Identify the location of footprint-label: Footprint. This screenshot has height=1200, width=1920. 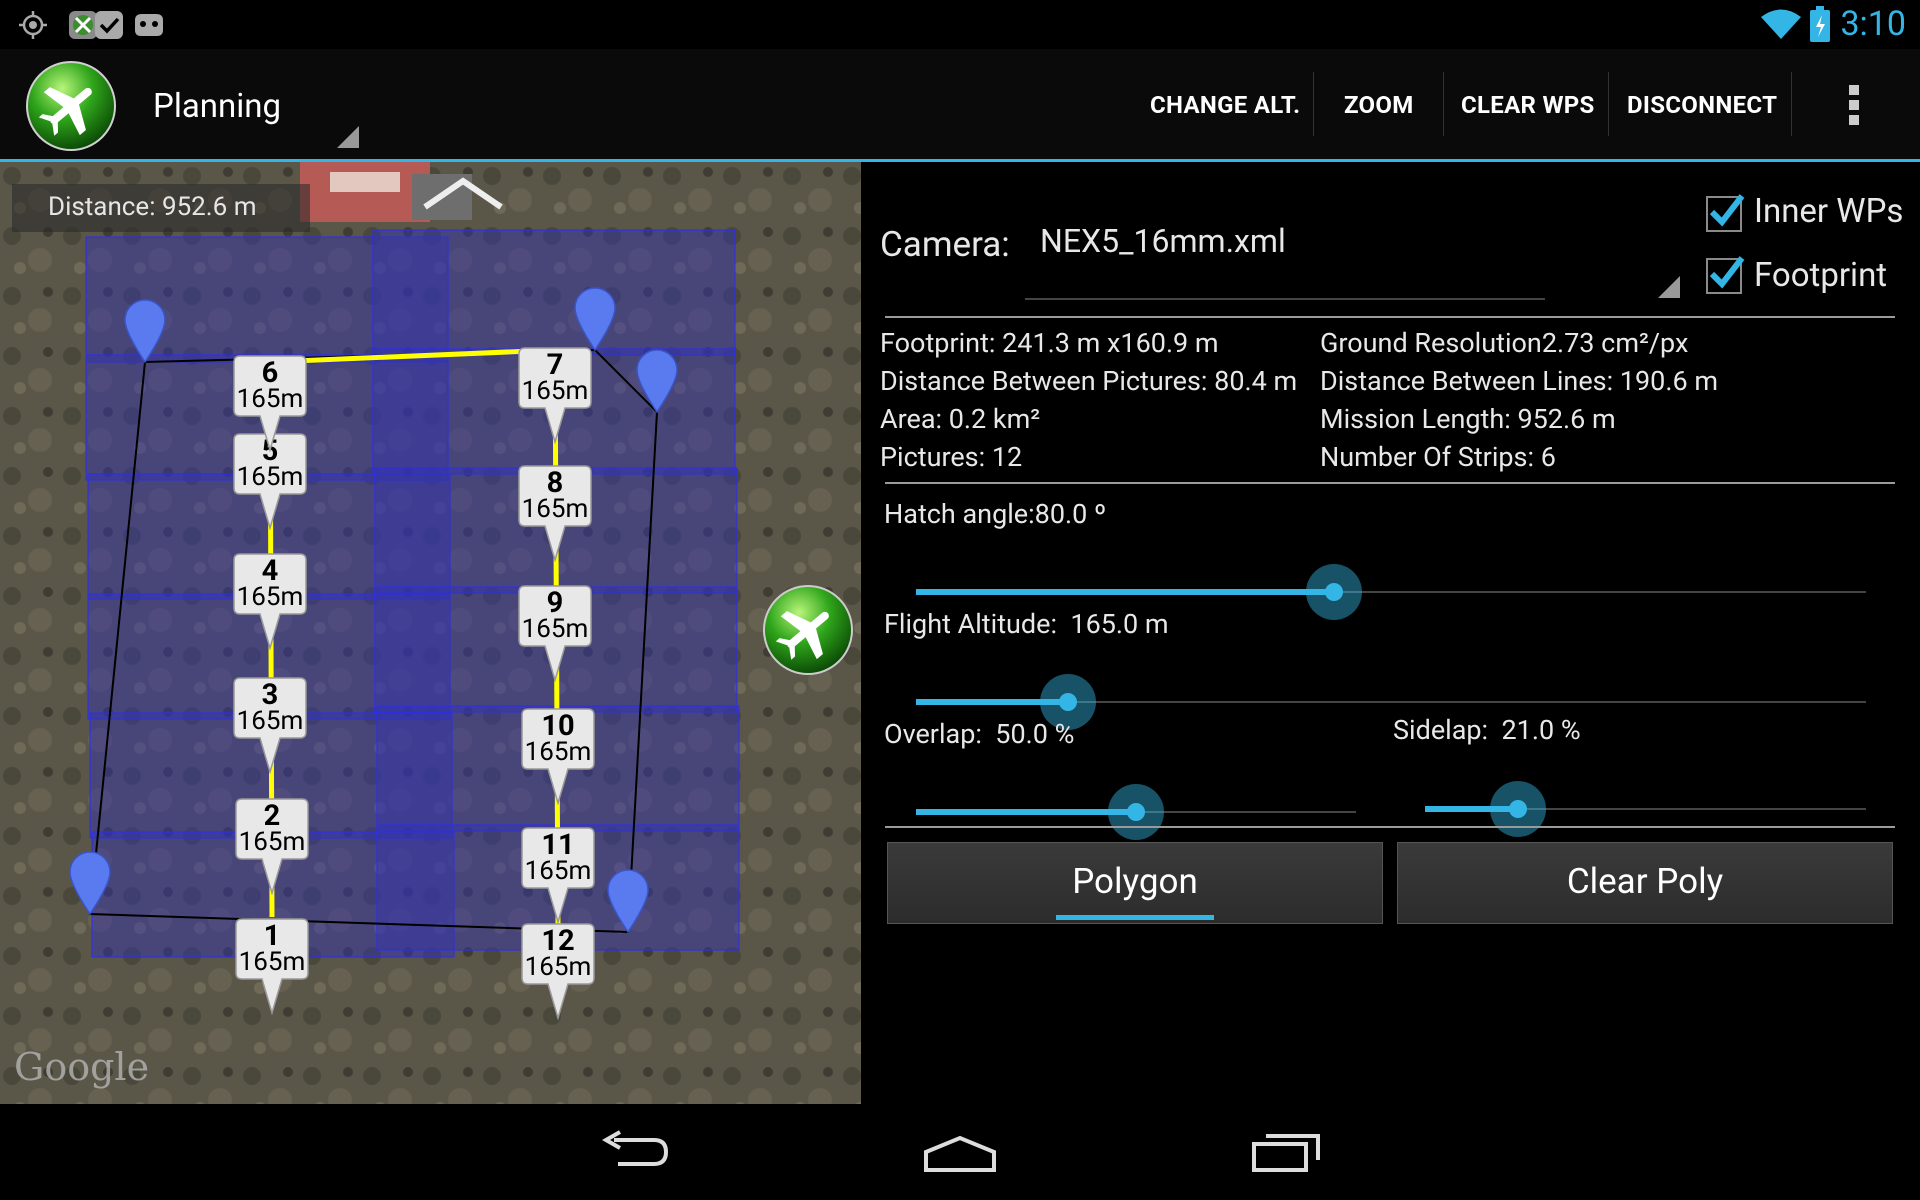
(1820, 275).